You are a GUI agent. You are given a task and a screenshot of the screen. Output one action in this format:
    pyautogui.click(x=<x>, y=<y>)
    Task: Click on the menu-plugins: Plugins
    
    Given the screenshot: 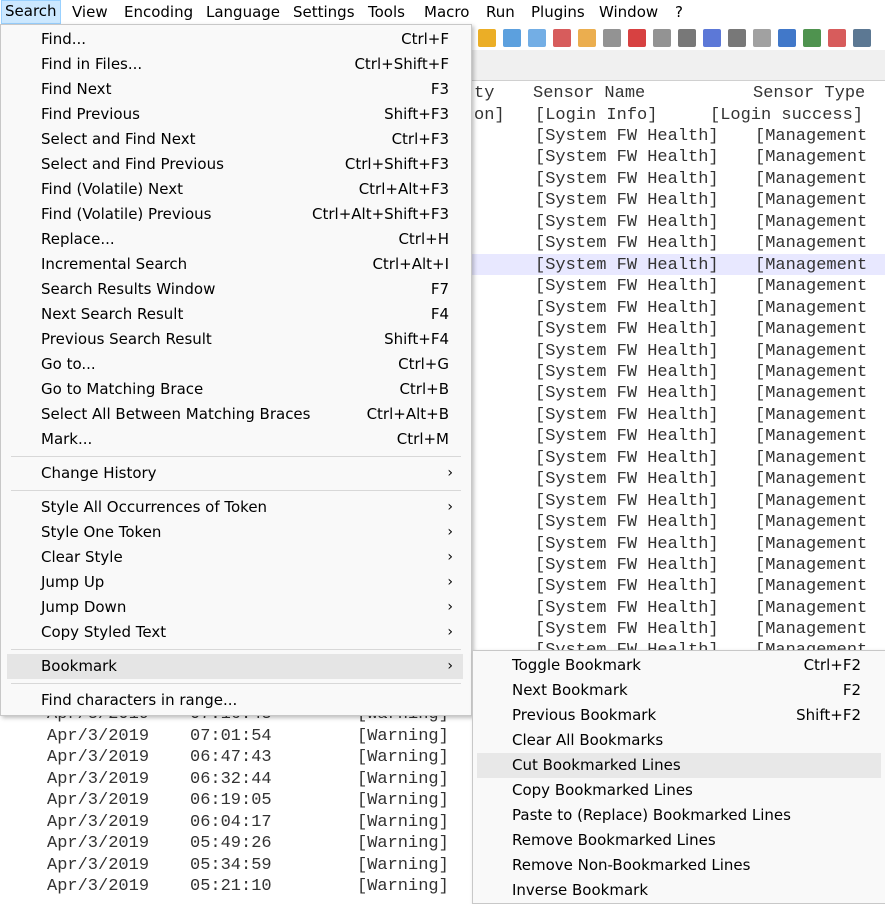 What is the action you would take?
    pyautogui.click(x=558, y=12)
    